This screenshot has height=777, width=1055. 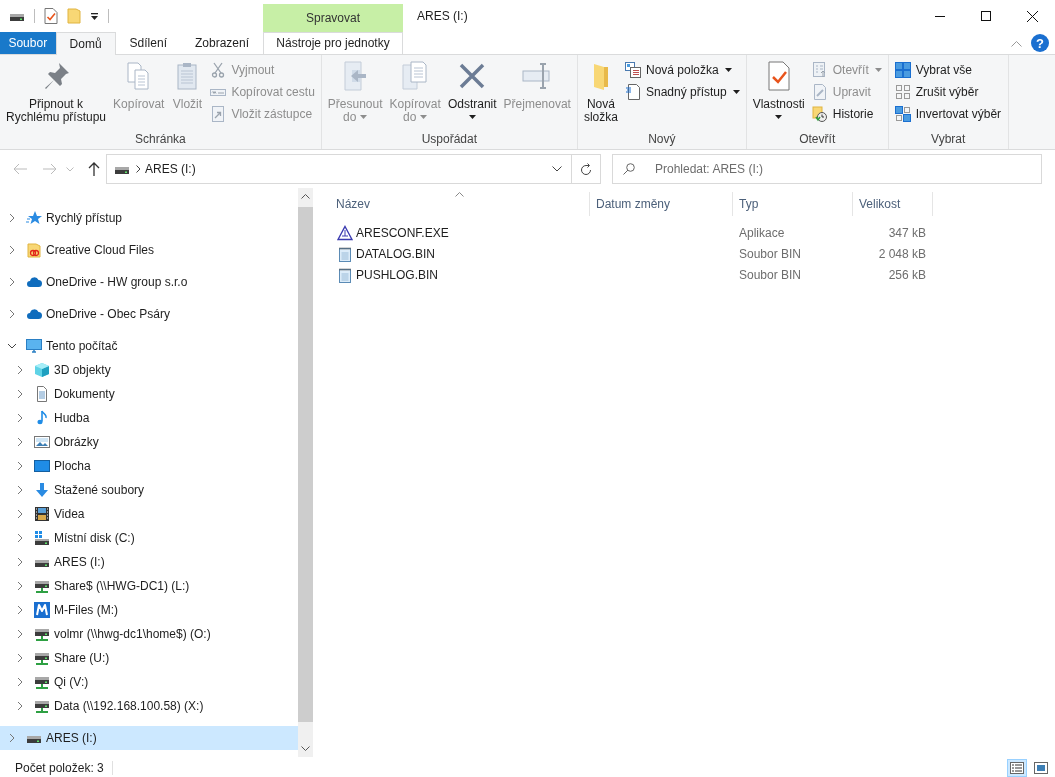 What do you see at coordinates (846, 114) in the screenshot?
I see `ribbon-button: Historie` at bounding box center [846, 114].